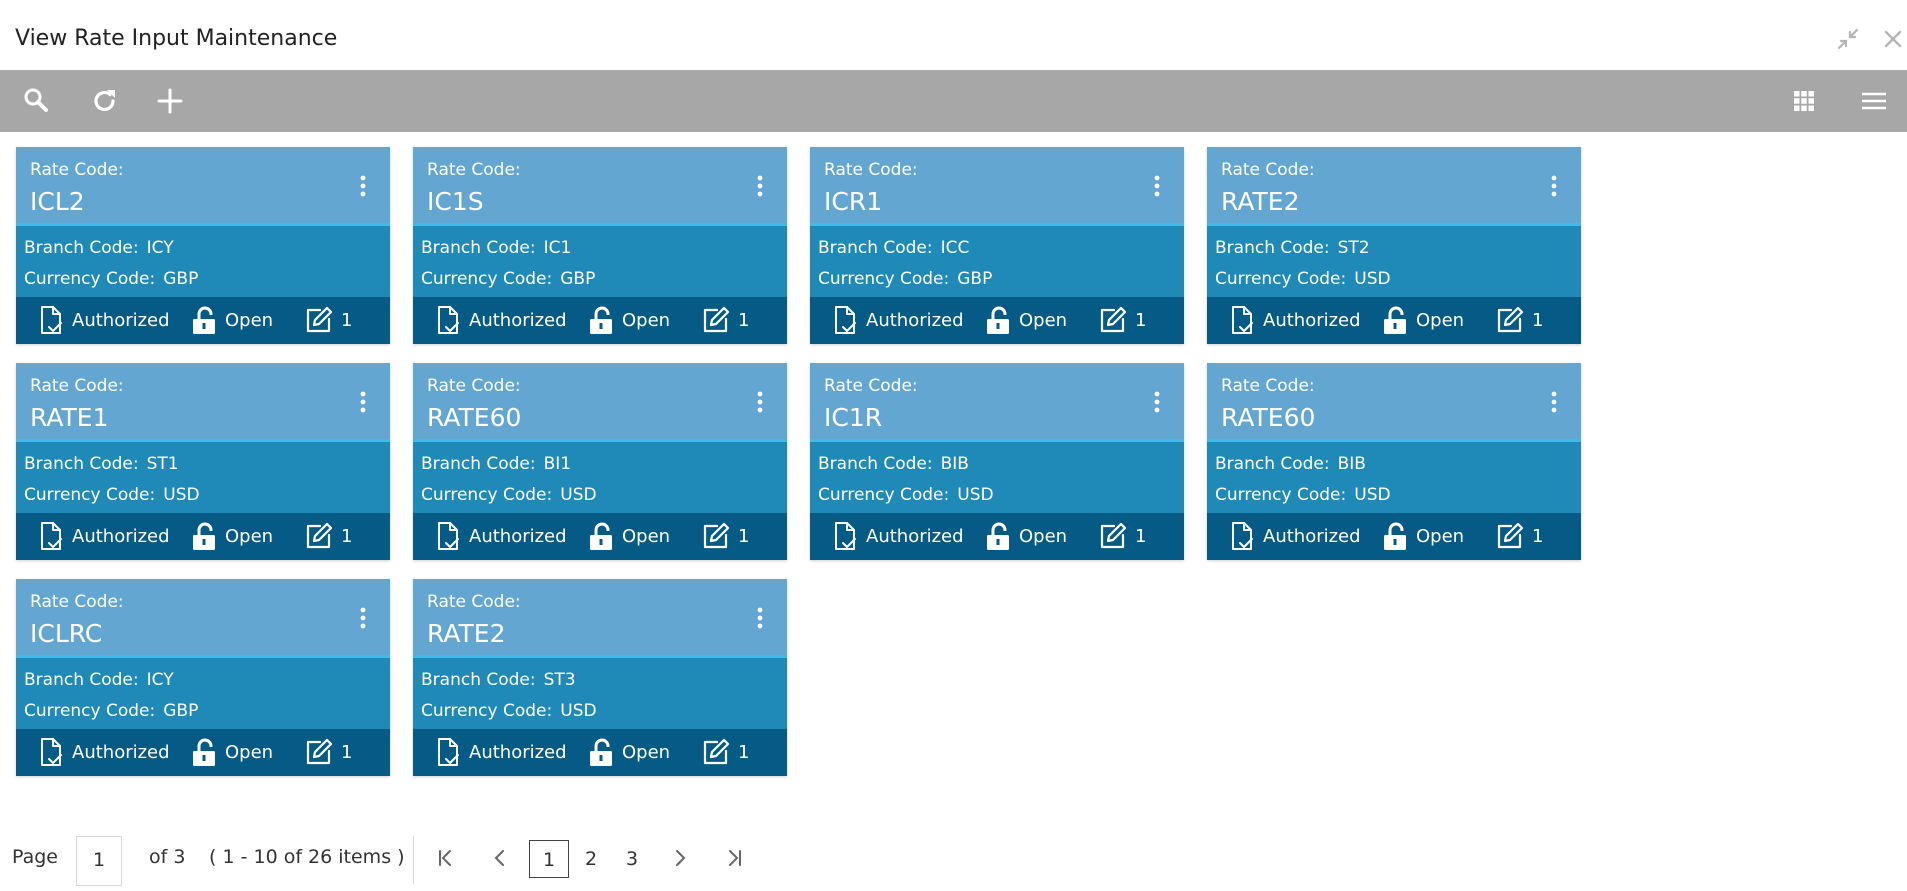 This screenshot has height=891, width=1907. What do you see at coordinates (36, 101) in the screenshot?
I see `search-icon` at bounding box center [36, 101].